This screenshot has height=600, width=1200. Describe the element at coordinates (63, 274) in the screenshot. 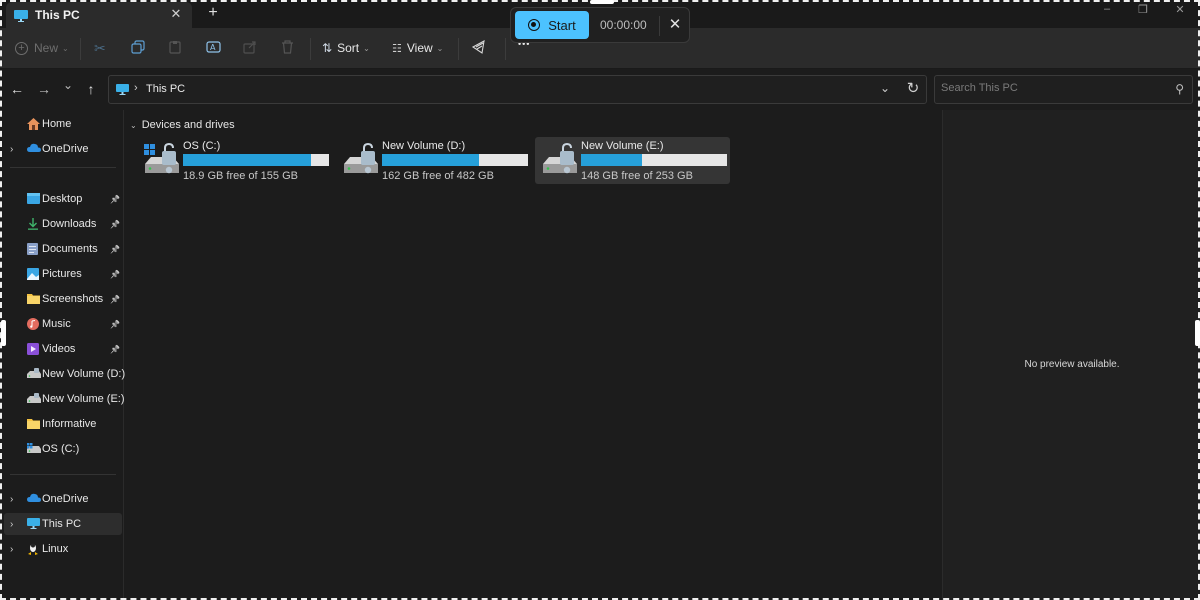

I see `sidebar-item-pictures: Pictures 📌` at that location.